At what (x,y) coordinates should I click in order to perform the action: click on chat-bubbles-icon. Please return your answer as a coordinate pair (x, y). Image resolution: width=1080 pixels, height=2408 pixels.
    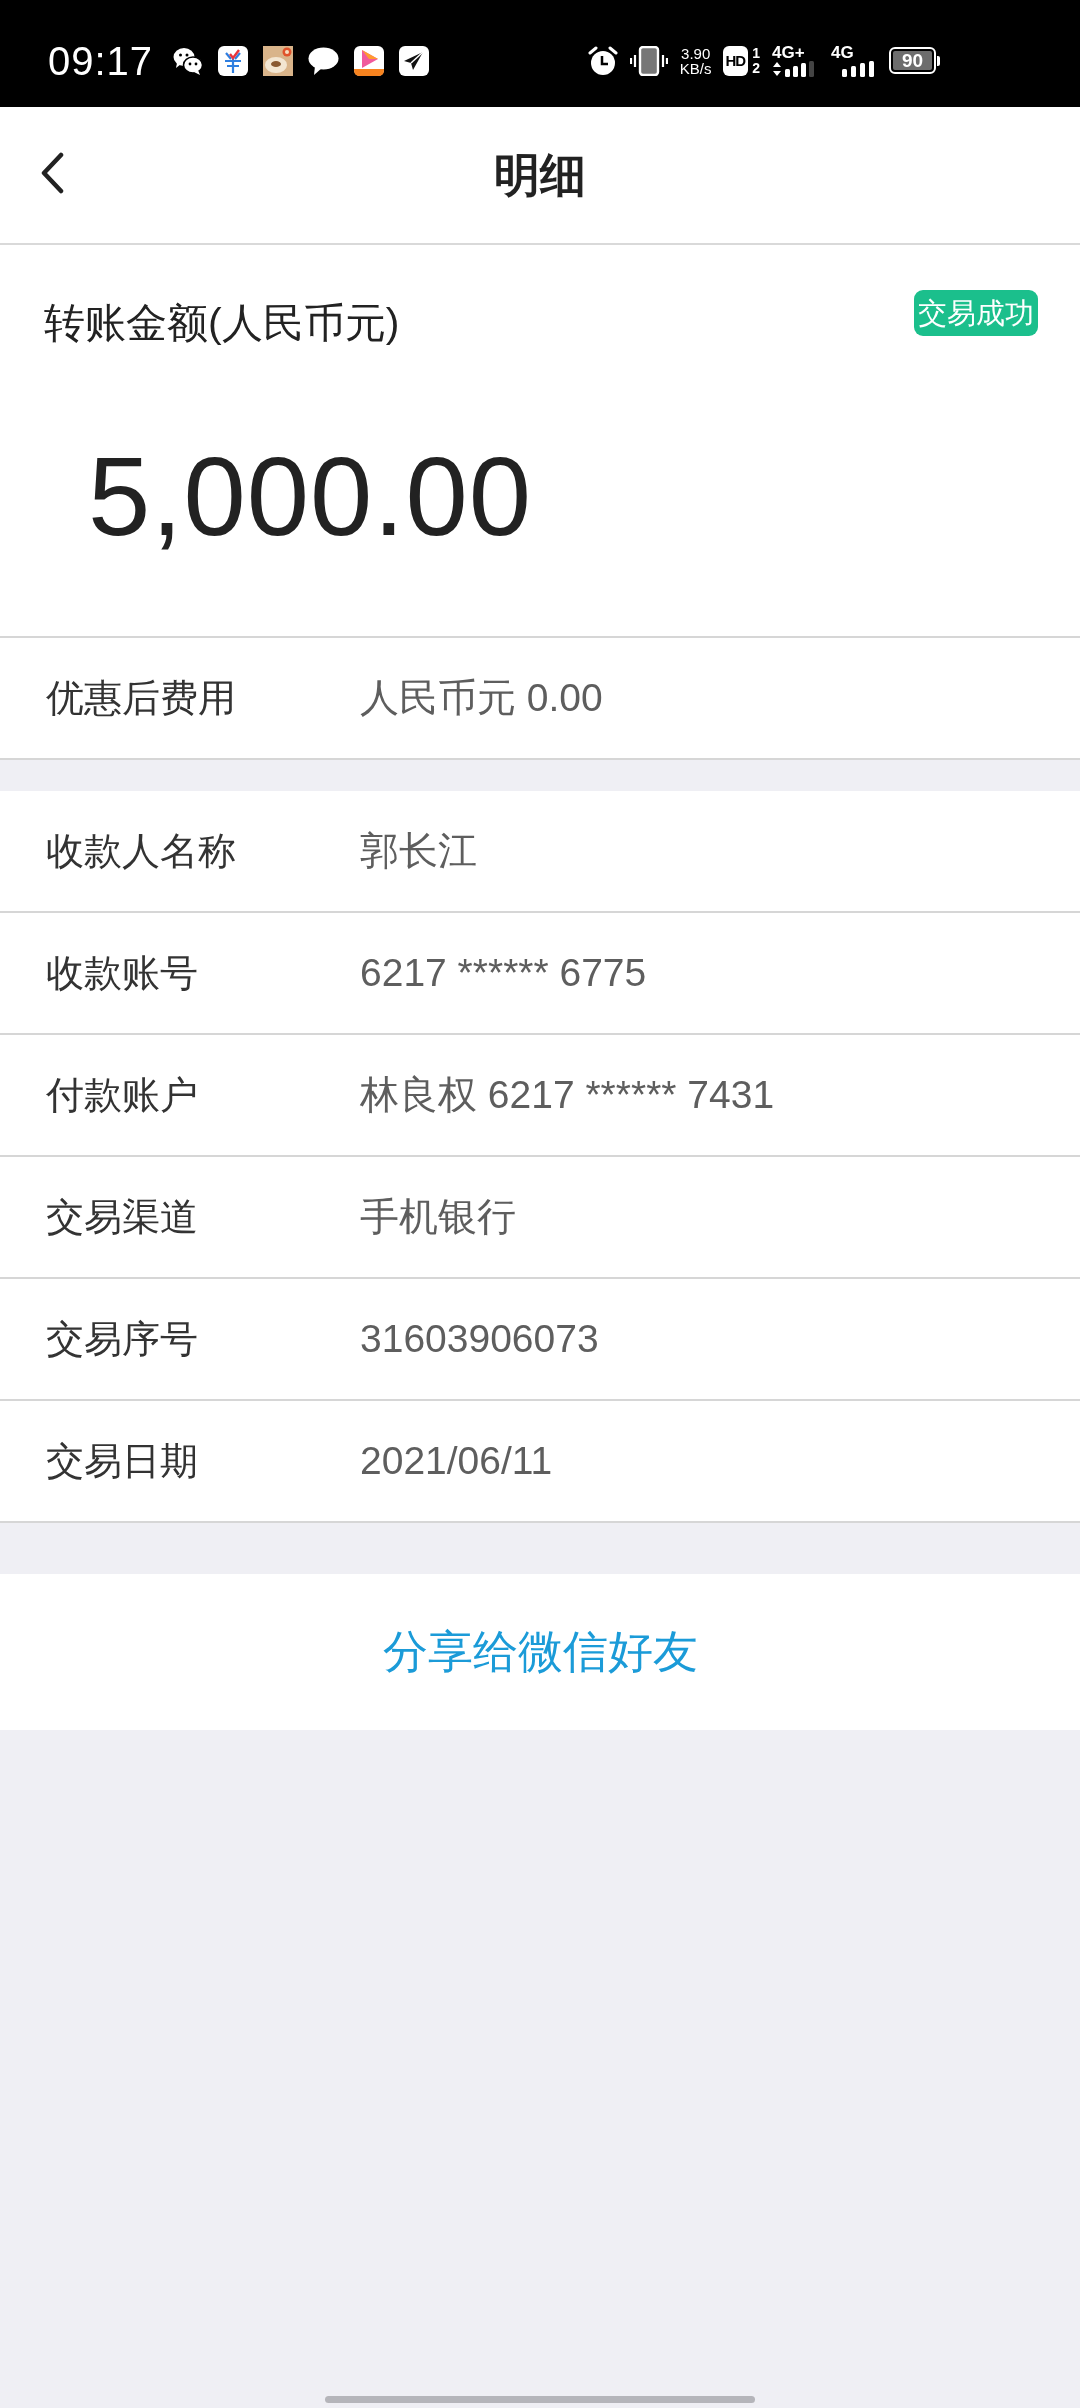
    Looking at the image, I should click on (188, 60).